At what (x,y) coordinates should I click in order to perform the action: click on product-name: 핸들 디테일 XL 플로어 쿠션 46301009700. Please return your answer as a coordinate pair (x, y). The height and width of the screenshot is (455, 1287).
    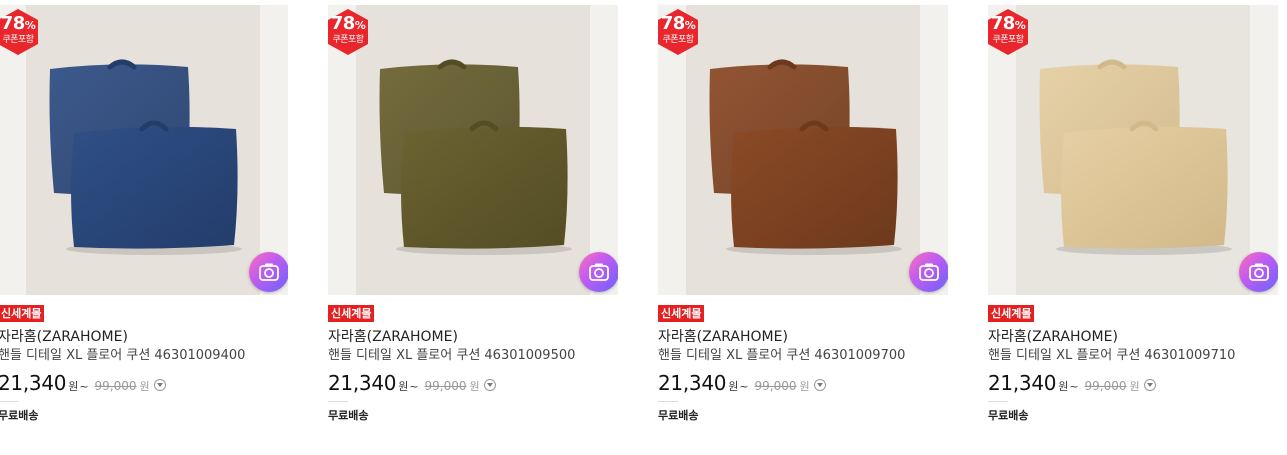
    Looking at the image, I should click on (781, 355).